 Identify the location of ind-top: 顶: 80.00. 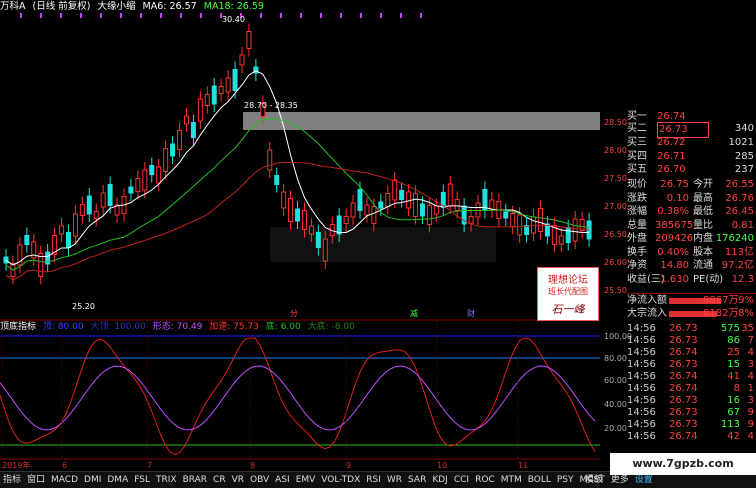
(63, 327).